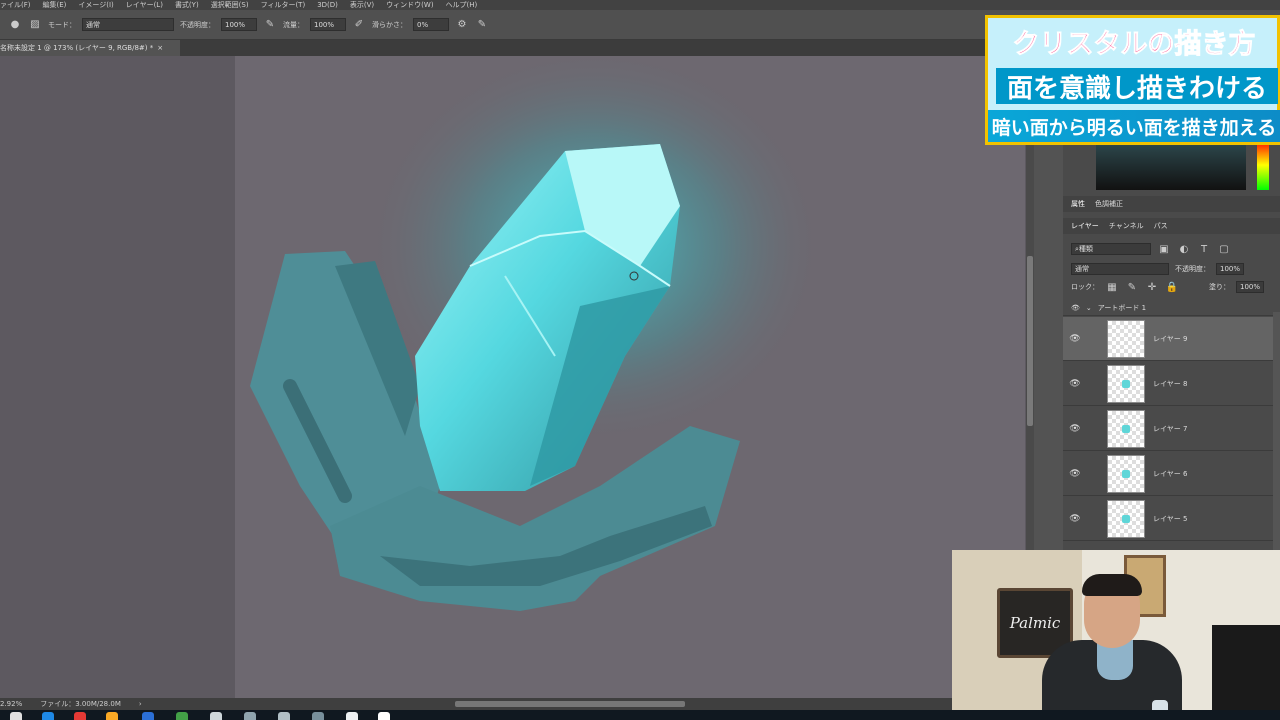  I want to click on lock-paint-icon: ✎, so click(1132, 287).